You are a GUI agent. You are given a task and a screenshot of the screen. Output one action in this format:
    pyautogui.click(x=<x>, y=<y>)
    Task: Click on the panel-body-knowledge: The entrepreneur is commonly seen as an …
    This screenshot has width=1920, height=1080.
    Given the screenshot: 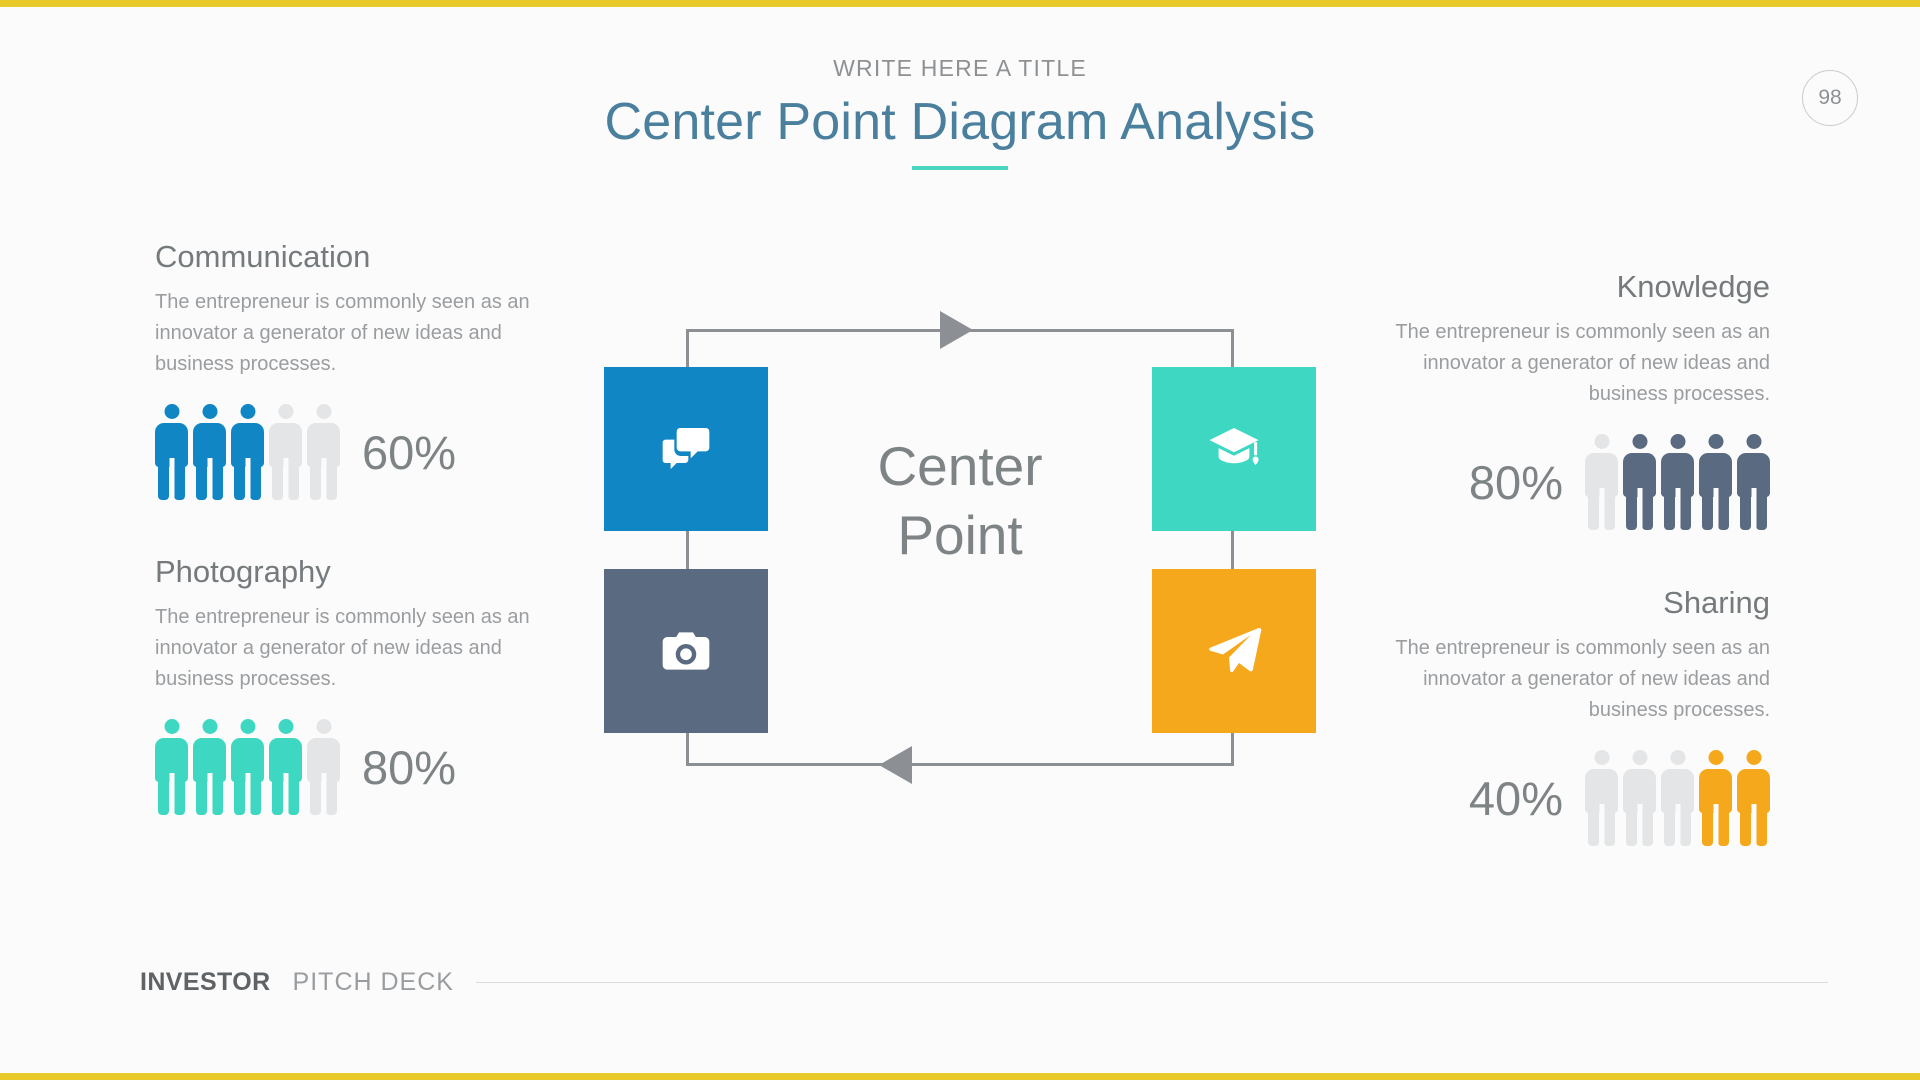 What is the action you would take?
    pyautogui.click(x=1582, y=363)
    